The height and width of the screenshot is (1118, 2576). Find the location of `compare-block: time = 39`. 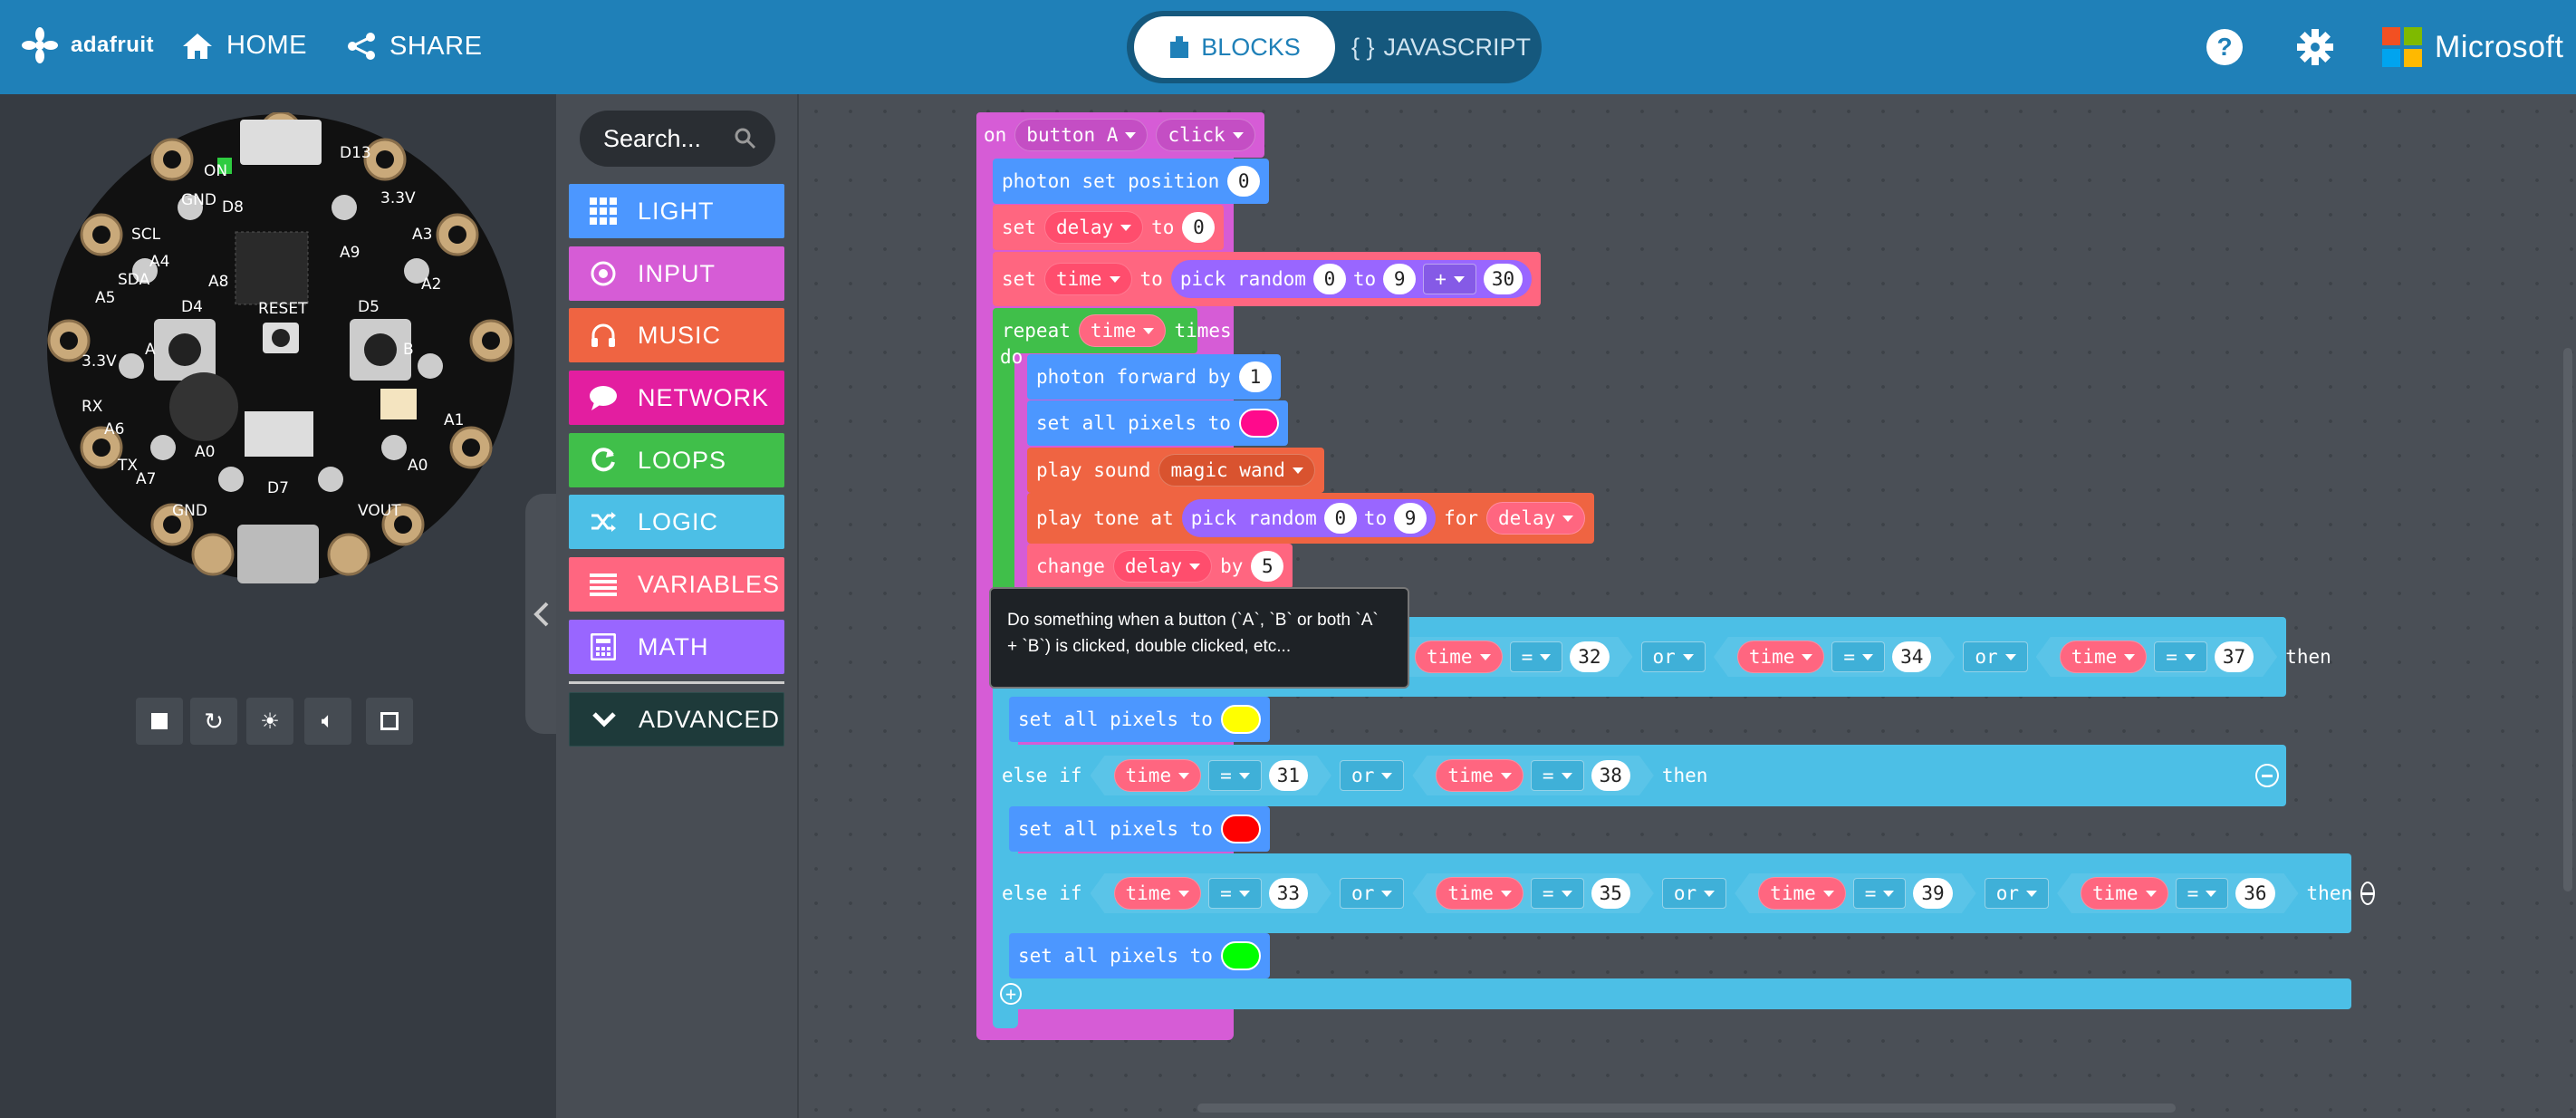

compare-block: time = 39 is located at coordinates (1855, 893).